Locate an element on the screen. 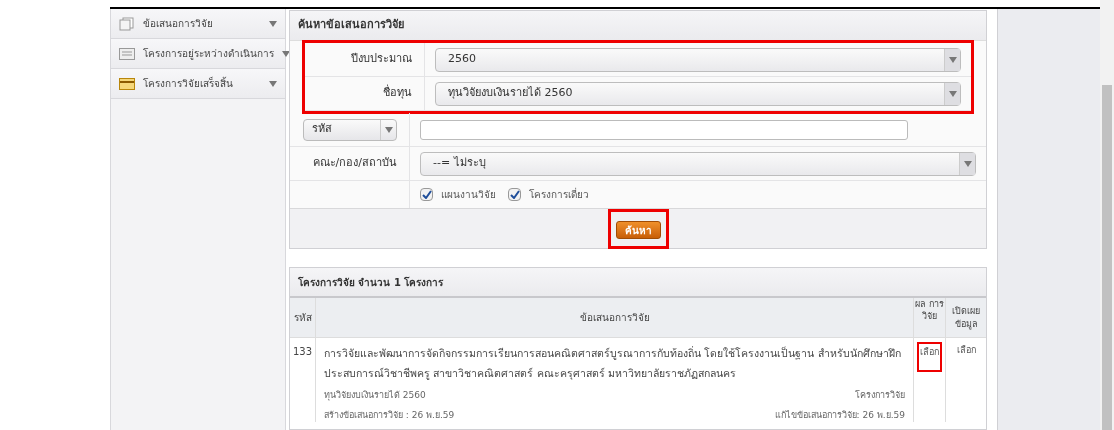 This screenshot has width=1114, height=430. table-cell: 133 is located at coordinates (302, 351).